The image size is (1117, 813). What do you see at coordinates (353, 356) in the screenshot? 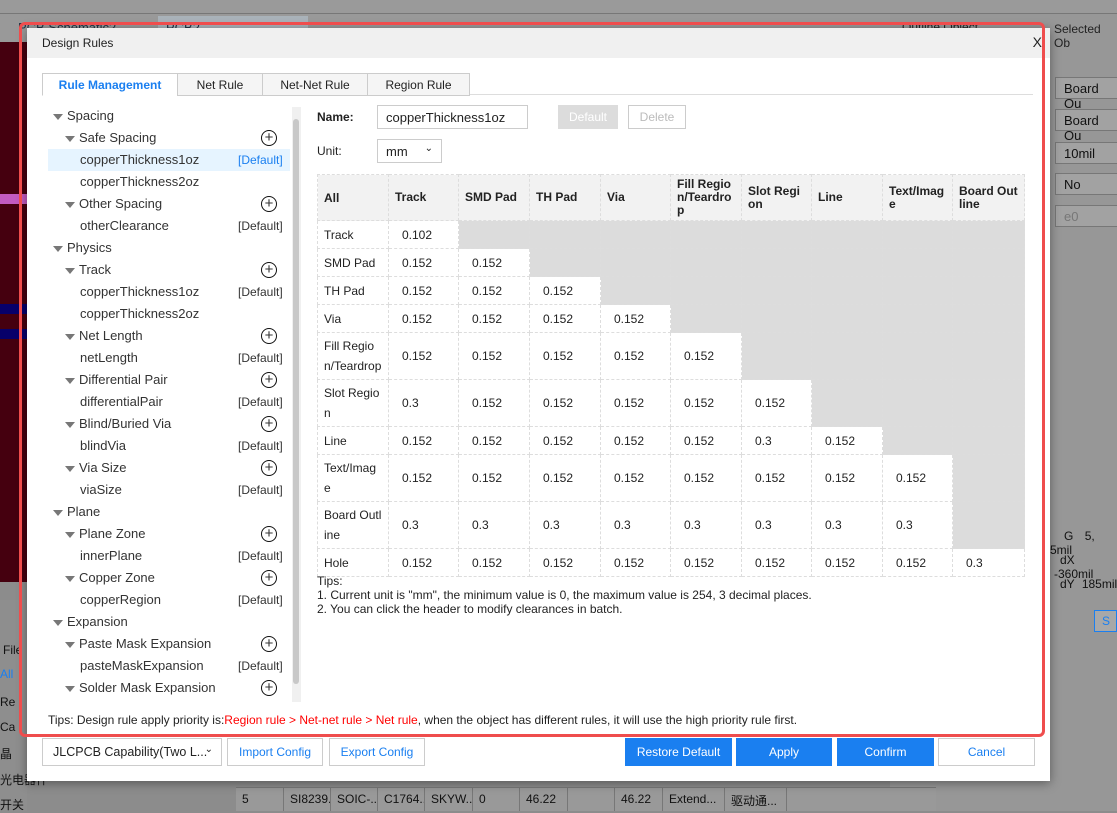
I see `row-header: Fill Region/Teardrop` at bounding box center [353, 356].